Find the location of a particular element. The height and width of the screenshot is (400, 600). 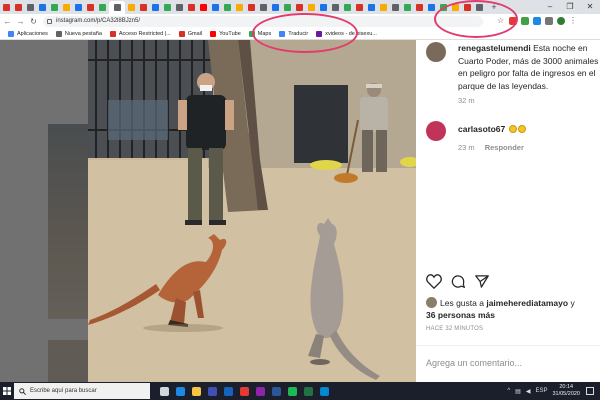

notifications-icon is located at coordinates (590, 391).